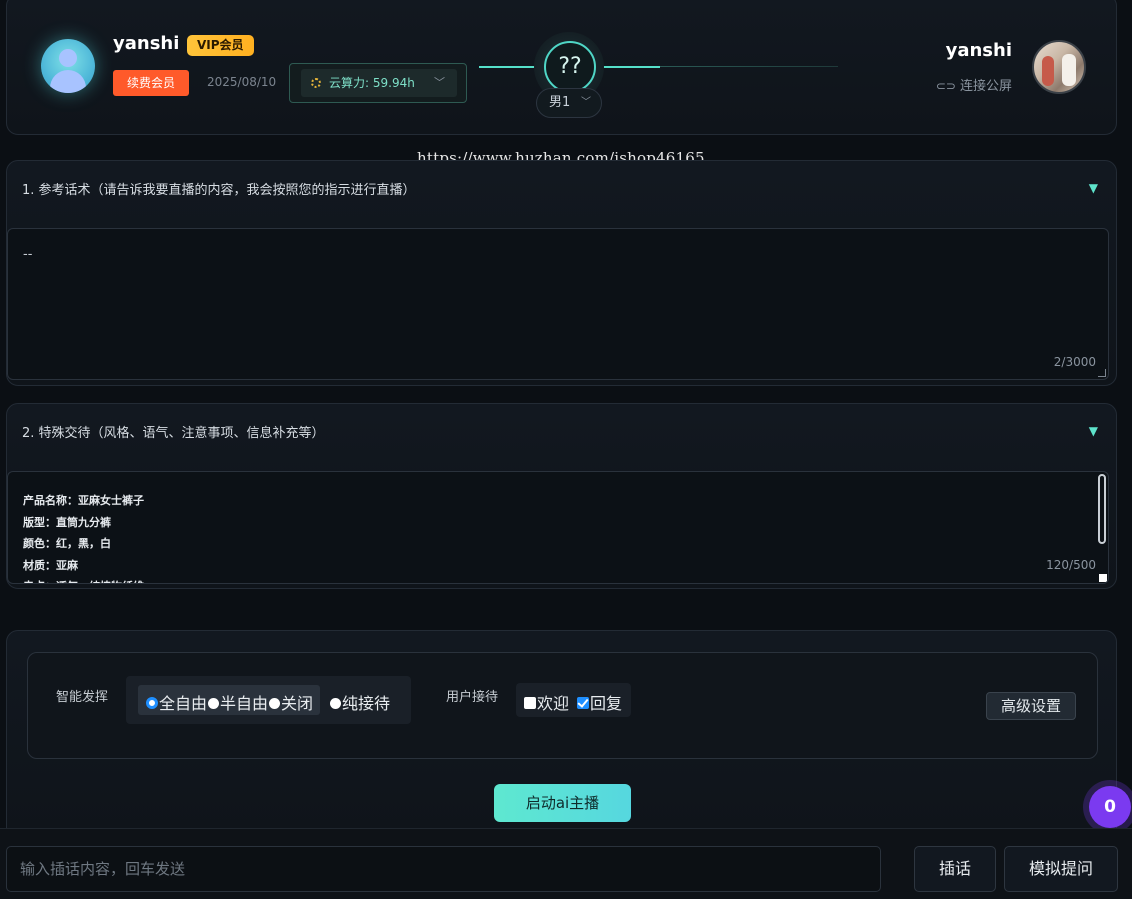 Image resolution: width=1132 pixels, height=899 pixels. What do you see at coordinates (1110, 807) in the screenshot?
I see `floating-count-badge: 0` at bounding box center [1110, 807].